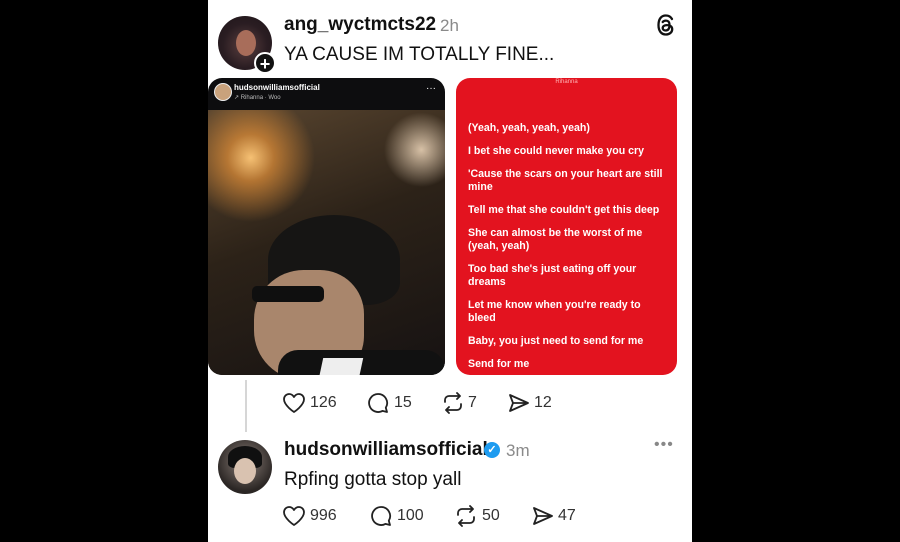 The height and width of the screenshot is (542, 900). What do you see at coordinates (499, 364) in the screenshot?
I see `lyric-line: Send for me` at bounding box center [499, 364].